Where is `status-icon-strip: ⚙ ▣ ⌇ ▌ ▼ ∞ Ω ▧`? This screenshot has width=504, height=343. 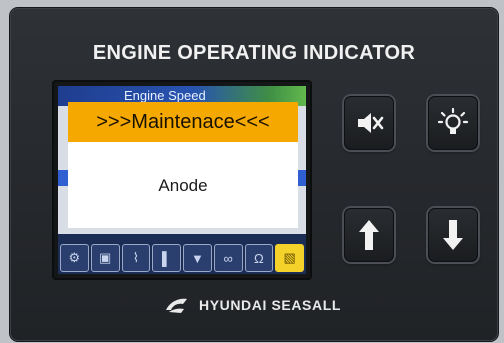
status-icon-strip: ⚙ ▣ ⌇ ▌ ▼ ∞ Ω ▧ is located at coordinates (182, 258).